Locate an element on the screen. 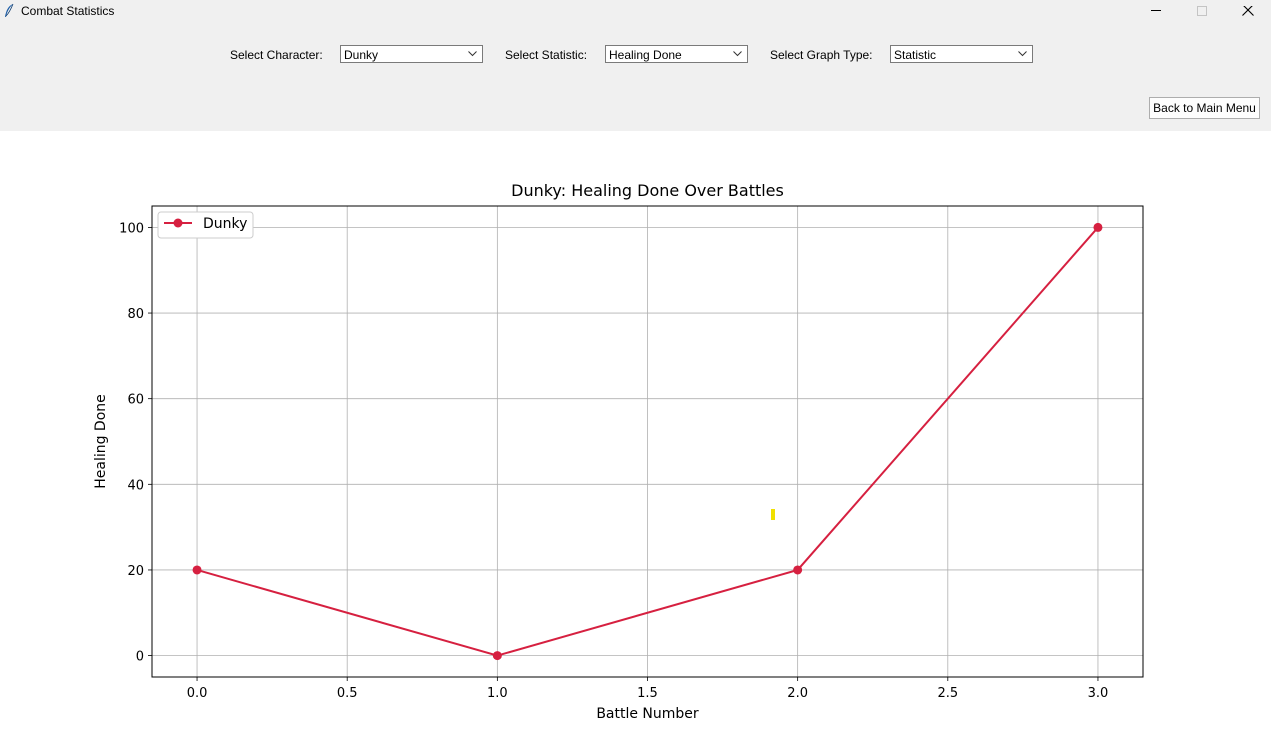 The height and width of the screenshot is (744, 1271). maximize-button is located at coordinates (1202, 12).